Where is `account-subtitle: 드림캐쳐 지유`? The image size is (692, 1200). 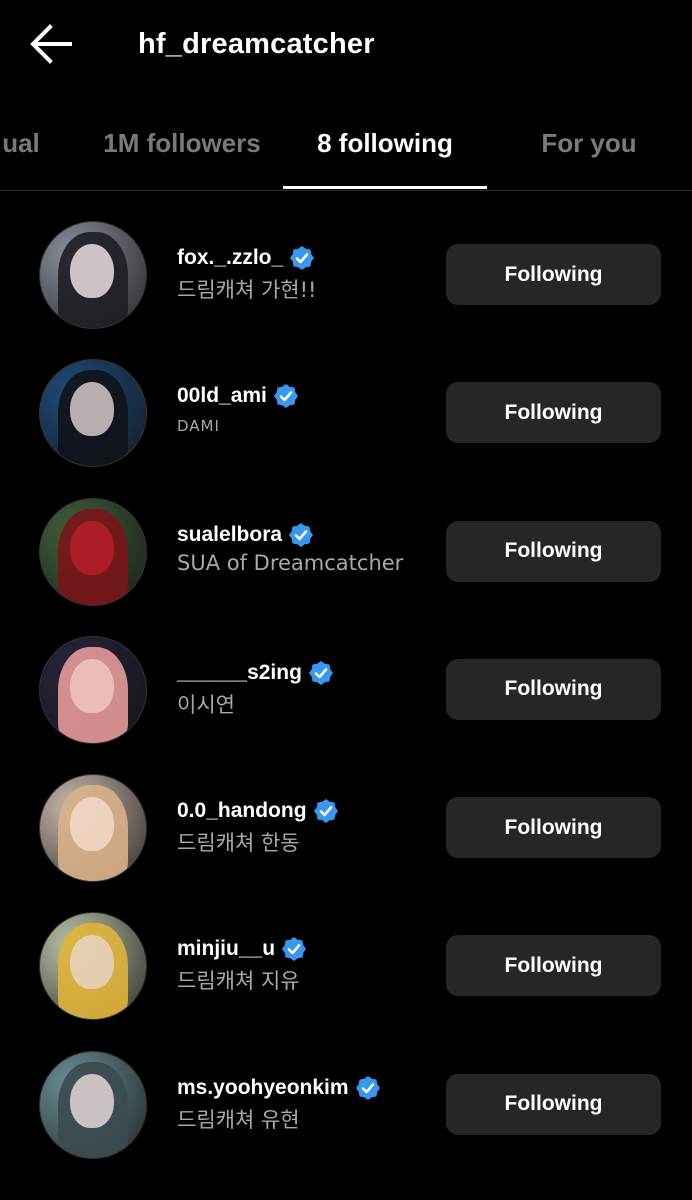
account-subtitle: 드림캐쳐 지유 is located at coordinates (238, 981).